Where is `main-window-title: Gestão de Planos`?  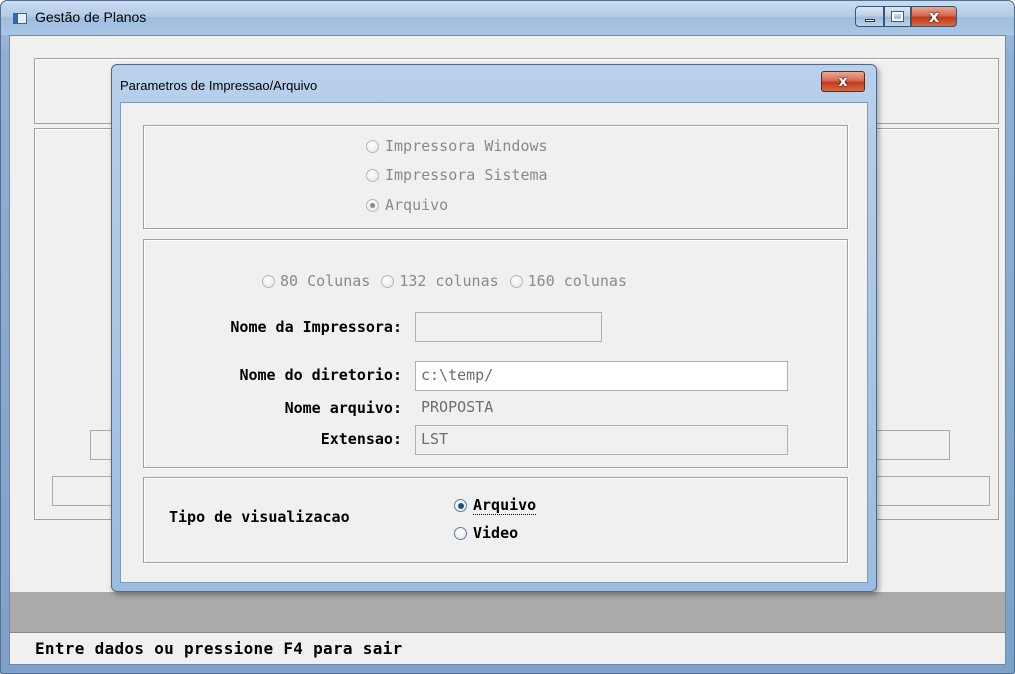
main-window-title: Gestão de Planos is located at coordinates (91, 17).